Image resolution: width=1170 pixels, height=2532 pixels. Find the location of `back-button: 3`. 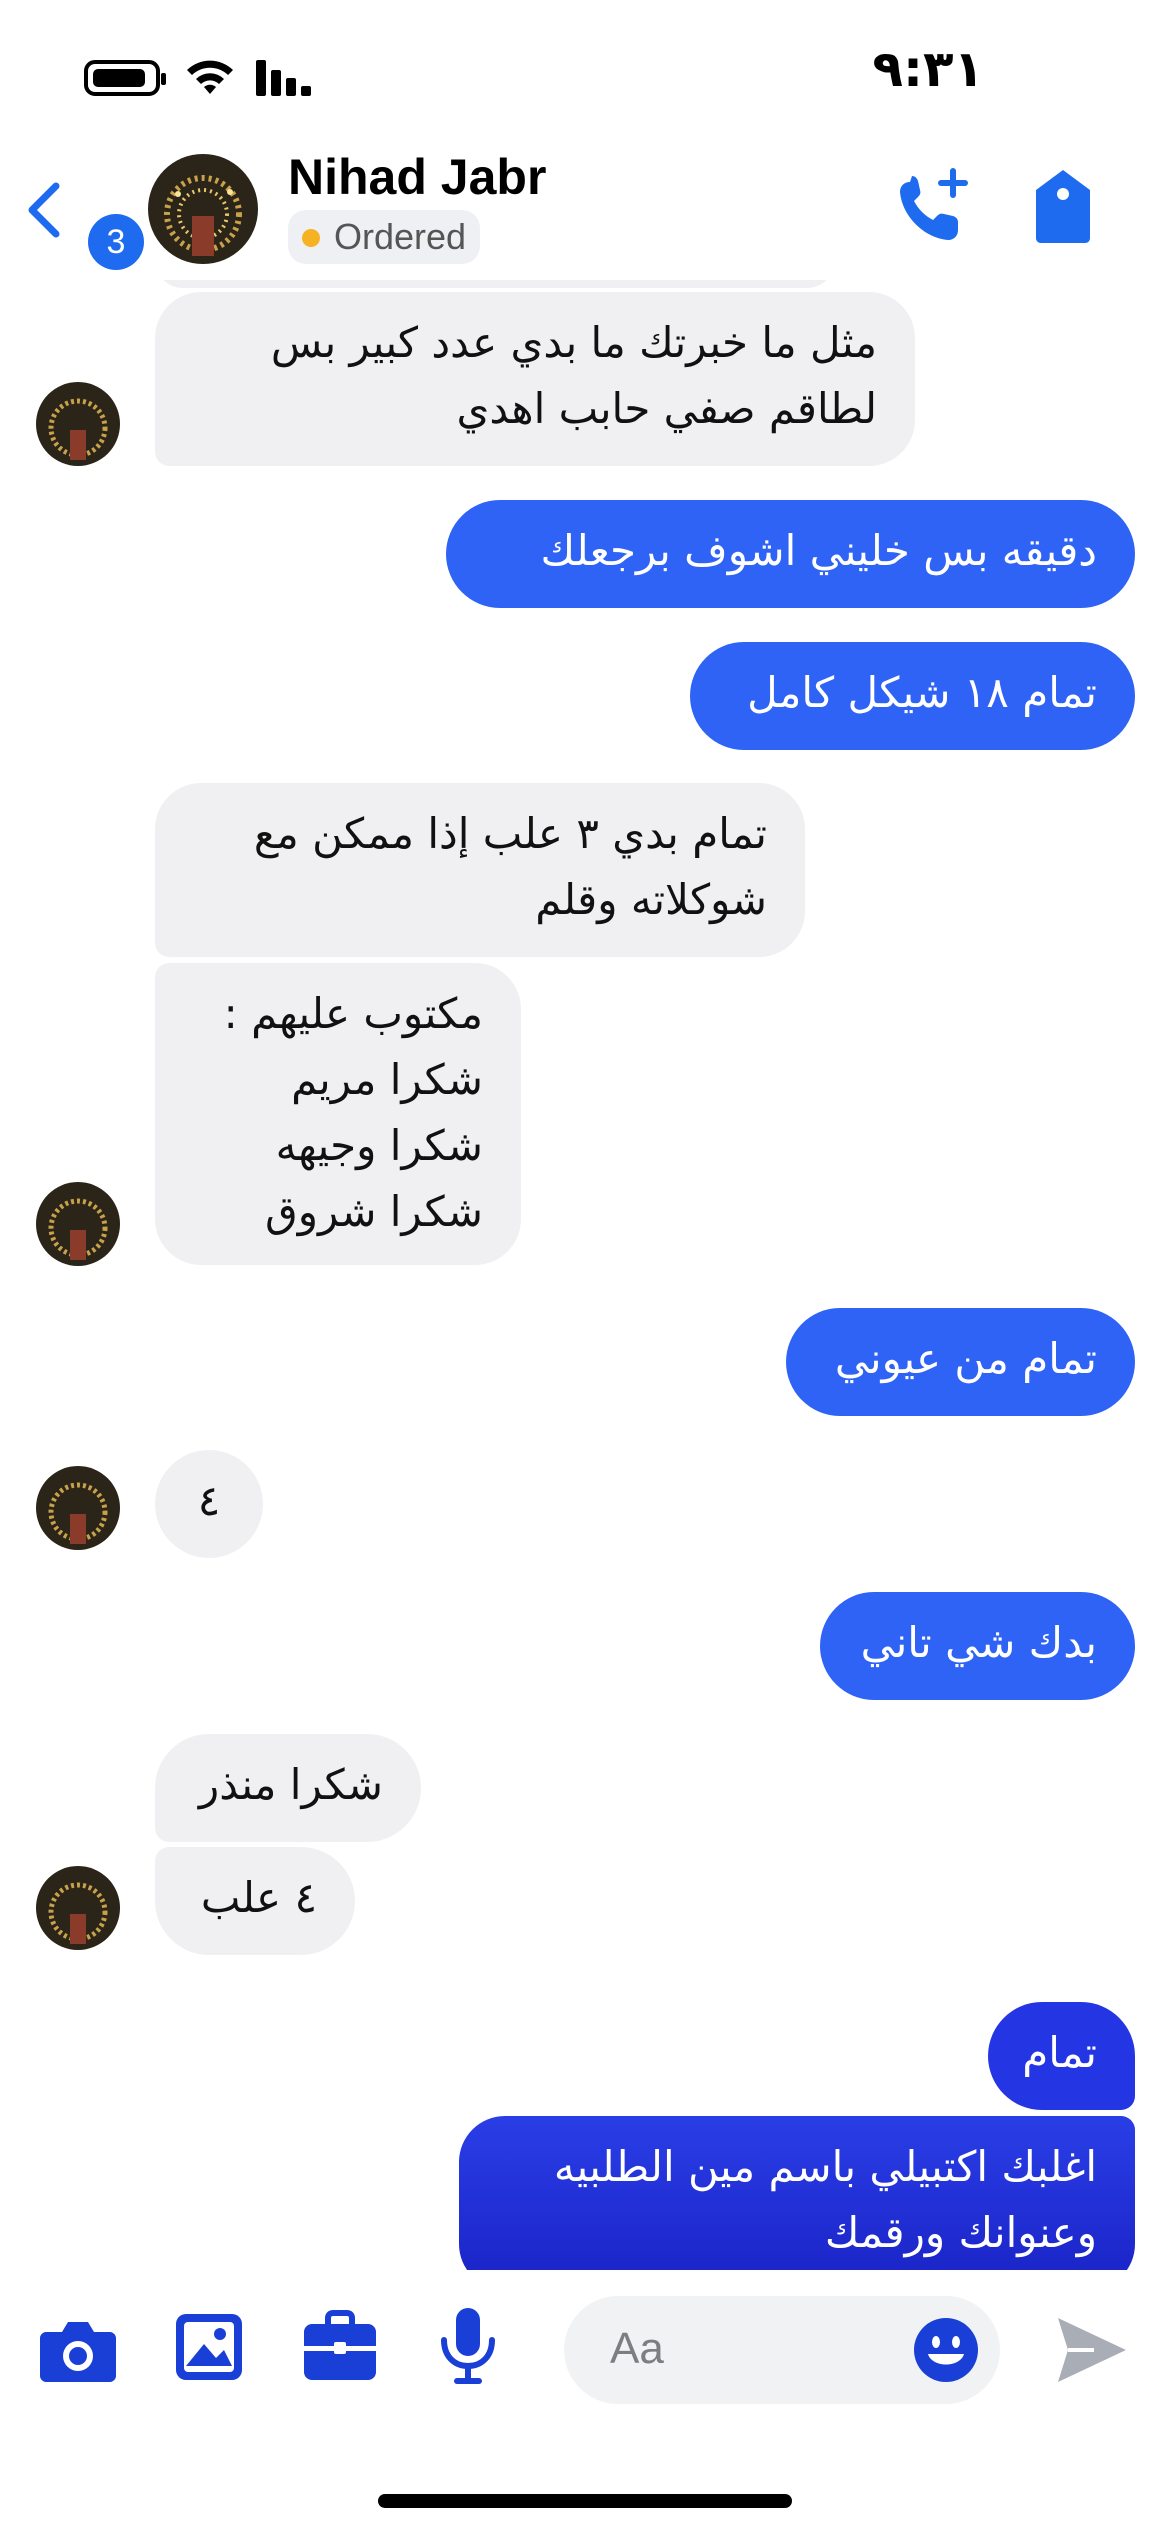

back-button: 3 is located at coordinates (84, 222).